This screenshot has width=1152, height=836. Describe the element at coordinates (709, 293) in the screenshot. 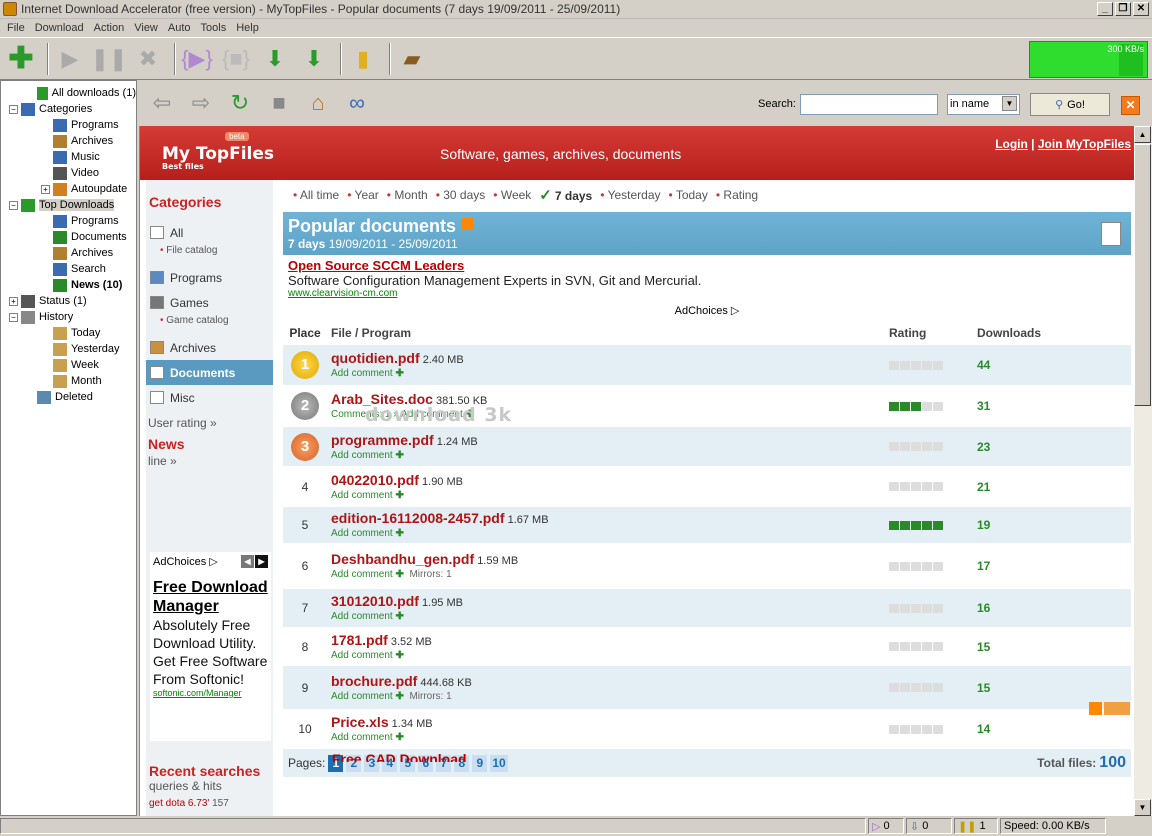

I see `sponsor-url: www.clearvision-cm.com` at that location.